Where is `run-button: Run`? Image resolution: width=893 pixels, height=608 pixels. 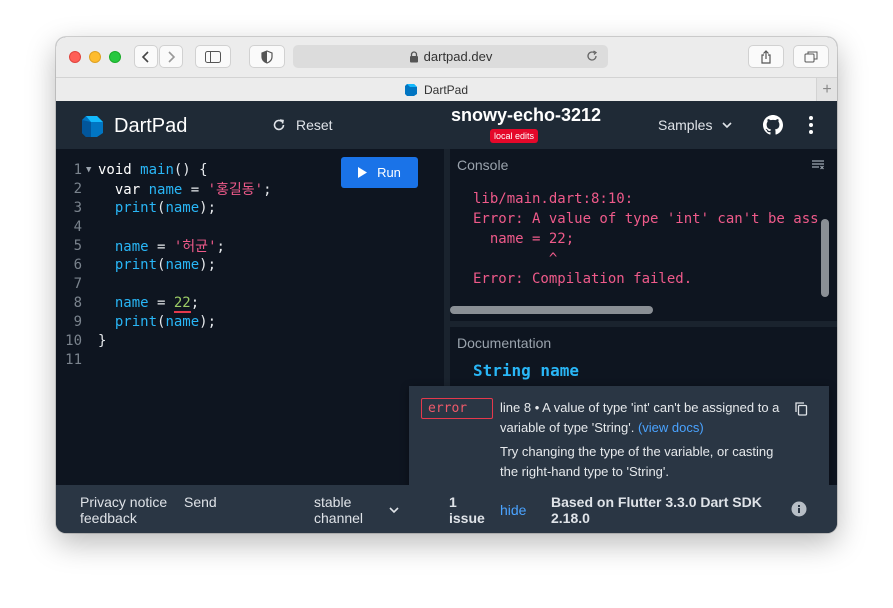 run-button: Run is located at coordinates (379, 172).